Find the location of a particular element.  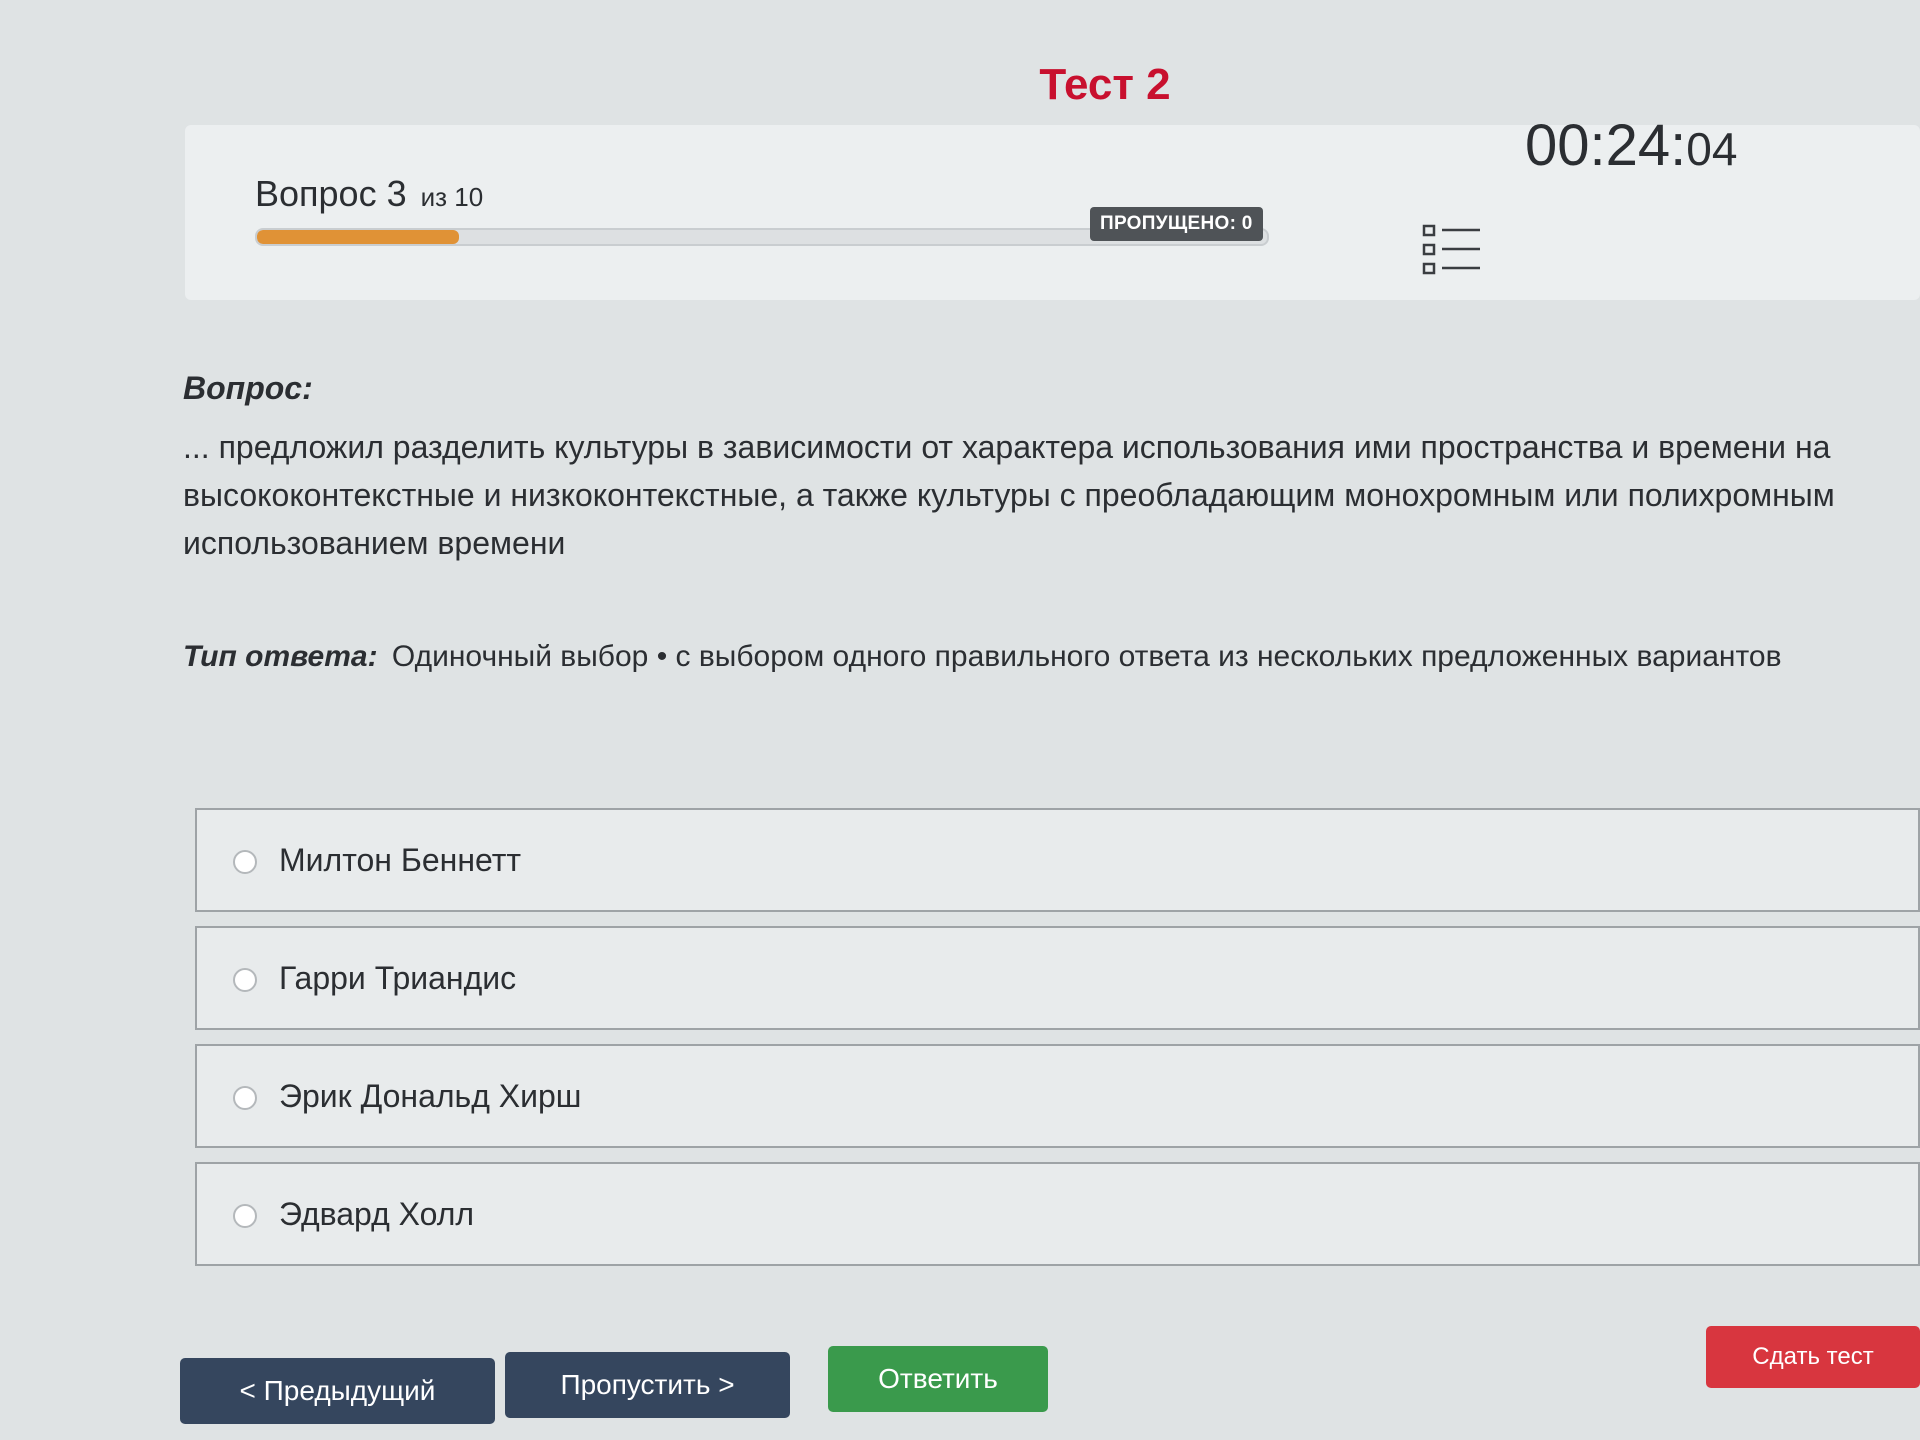

timer-main: 00:24: is located at coordinates (1606, 145).